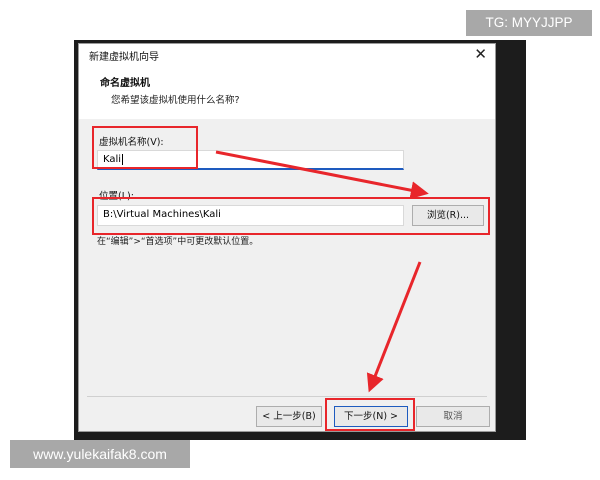  What do you see at coordinates (125, 83) in the screenshot?
I see `step-title: 命名虚拟机` at bounding box center [125, 83].